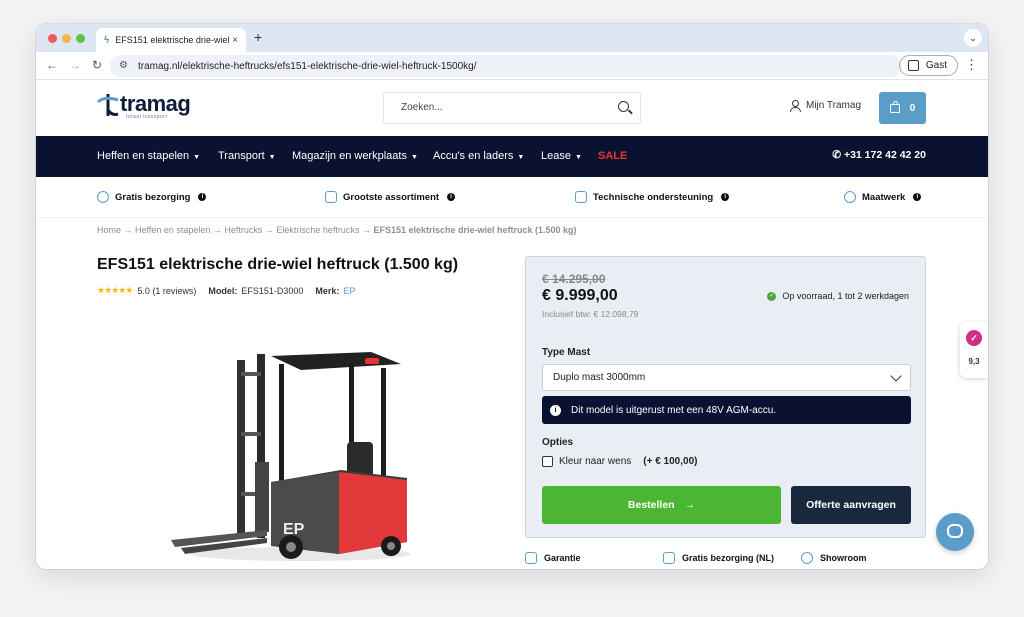 This screenshot has width=1024, height=617. Describe the element at coordinates (52, 38) in the screenshot. I see `close-window-button` at that location.